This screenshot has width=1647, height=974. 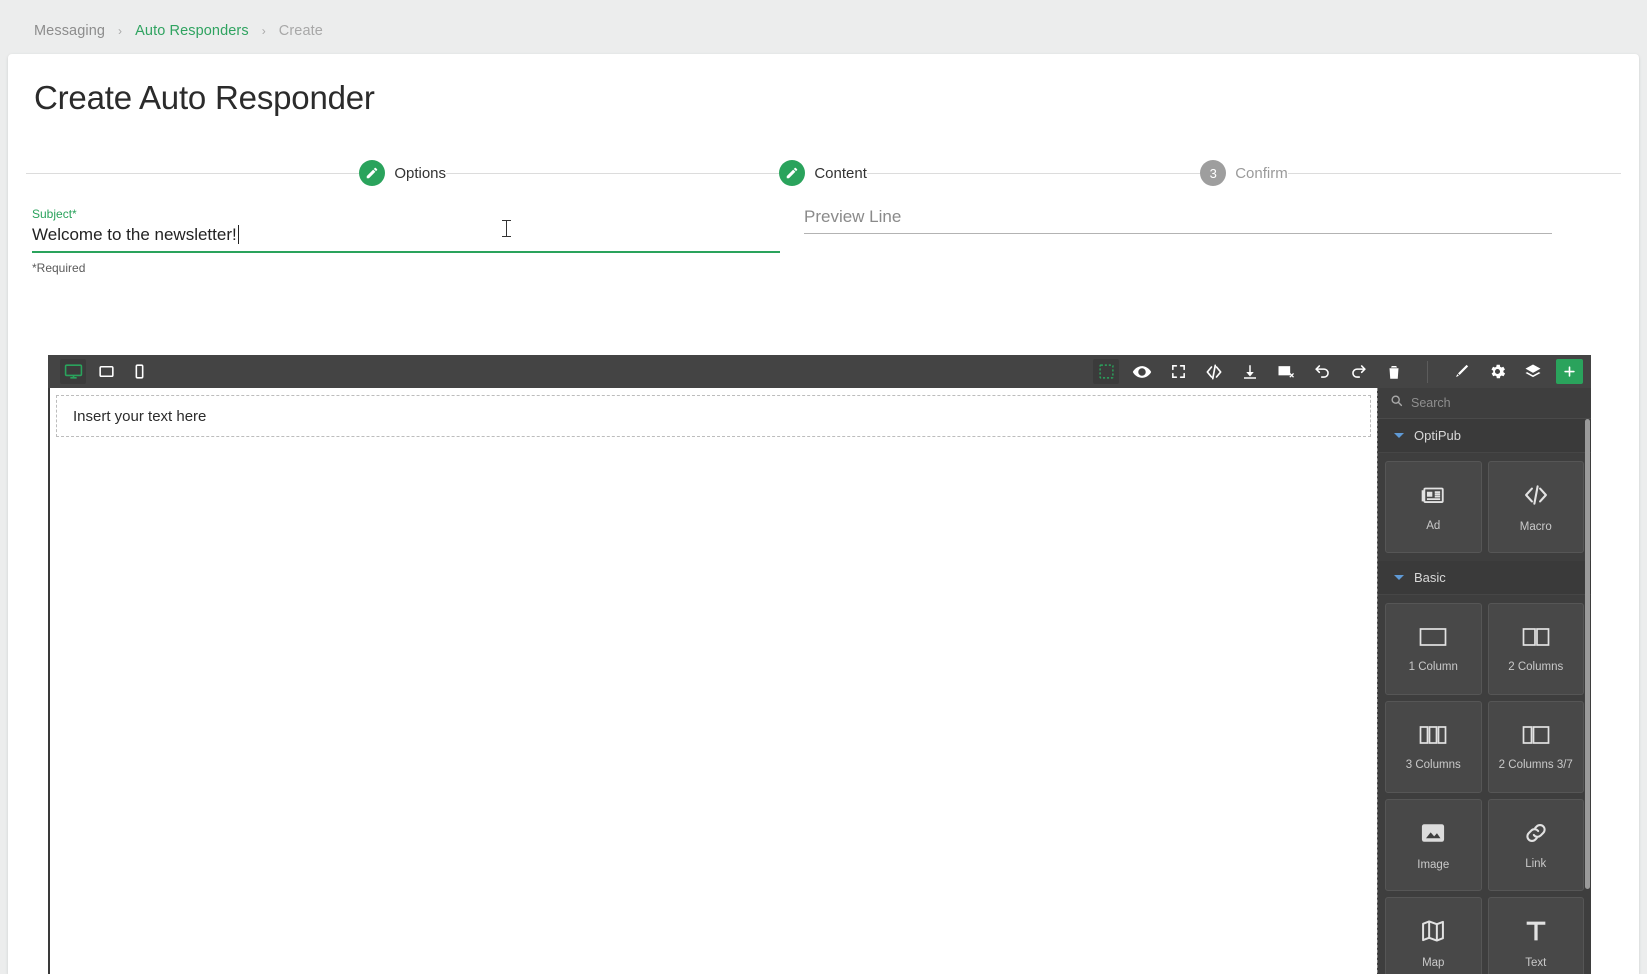 I want to click on required-note: *Required, so click(x=59, y=268).